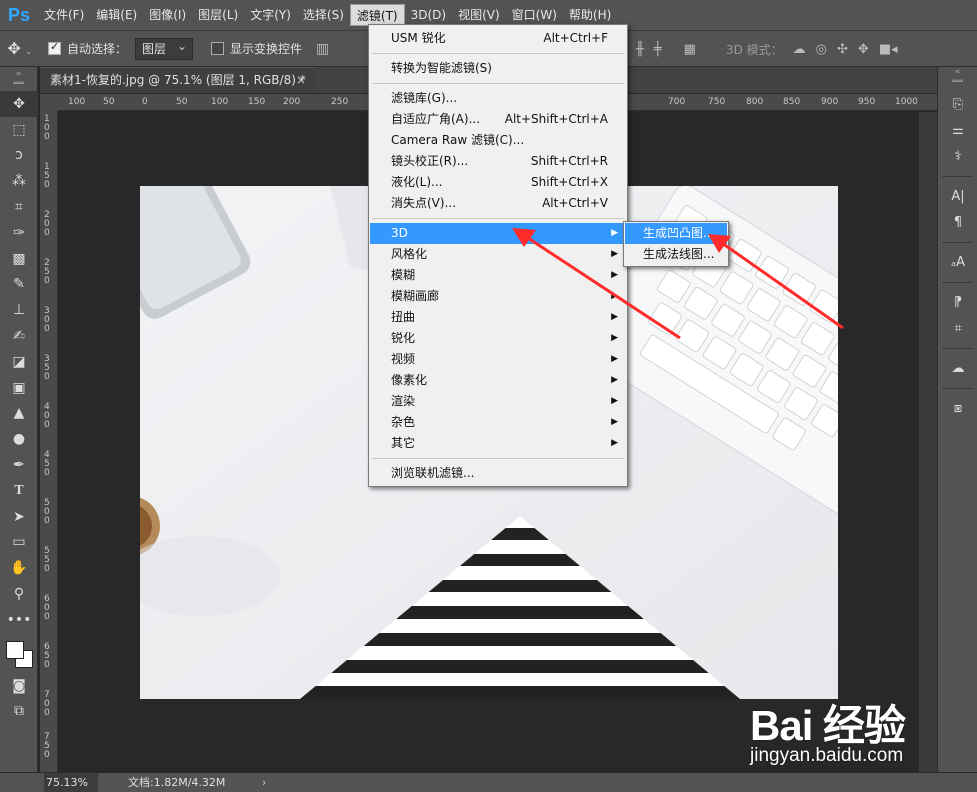  What do you see at coordinates (498, 359) in the screenshot?
I see `menu-item-video: 视频 ▶` at bounding box center [498, 359].